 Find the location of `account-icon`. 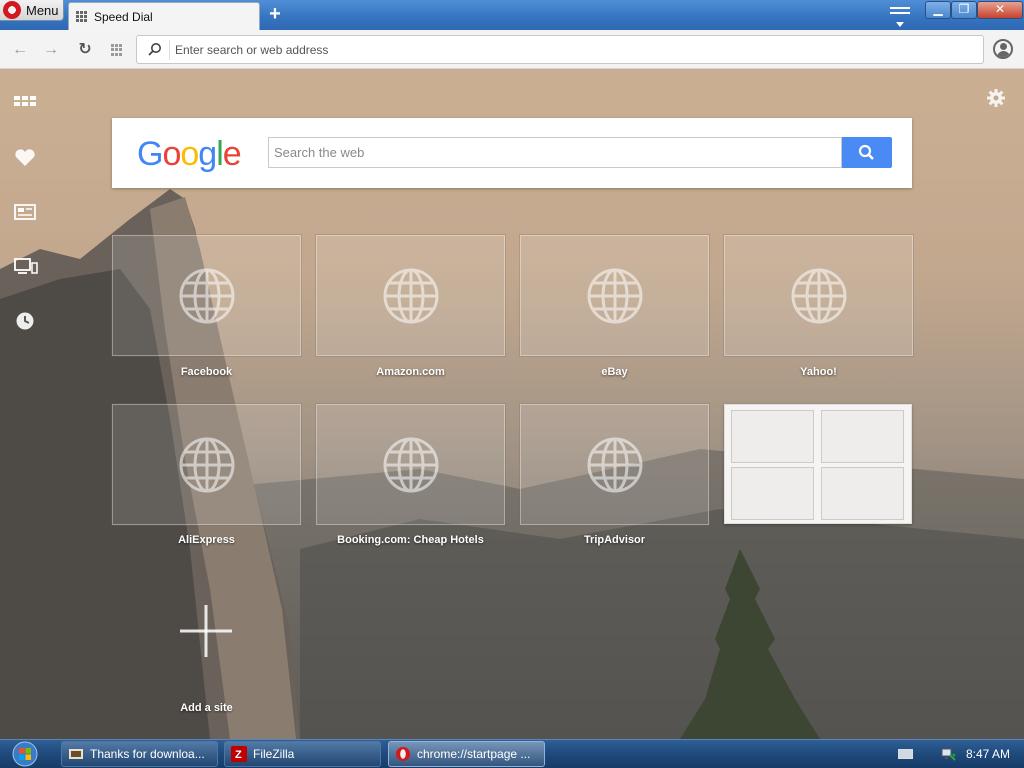

account-icon is located at coordinates (1003, 49).